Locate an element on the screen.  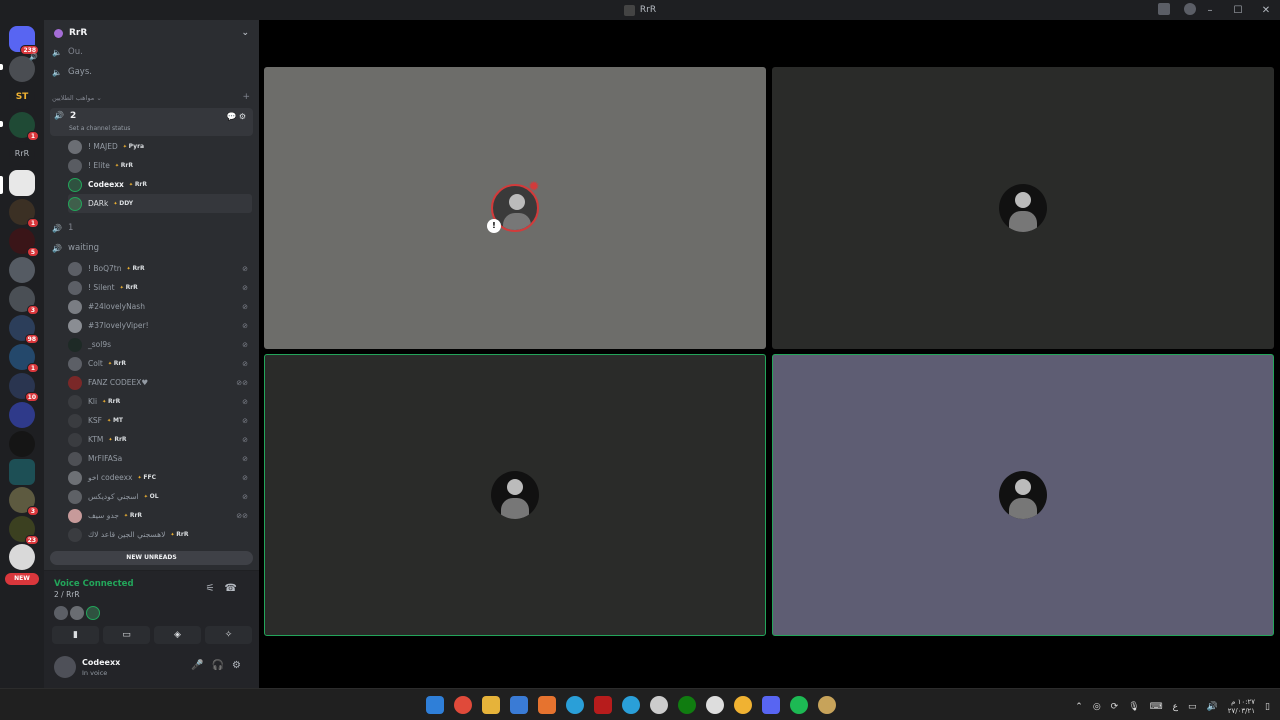
server-icon: 5 is located at coordinates (24, 242).